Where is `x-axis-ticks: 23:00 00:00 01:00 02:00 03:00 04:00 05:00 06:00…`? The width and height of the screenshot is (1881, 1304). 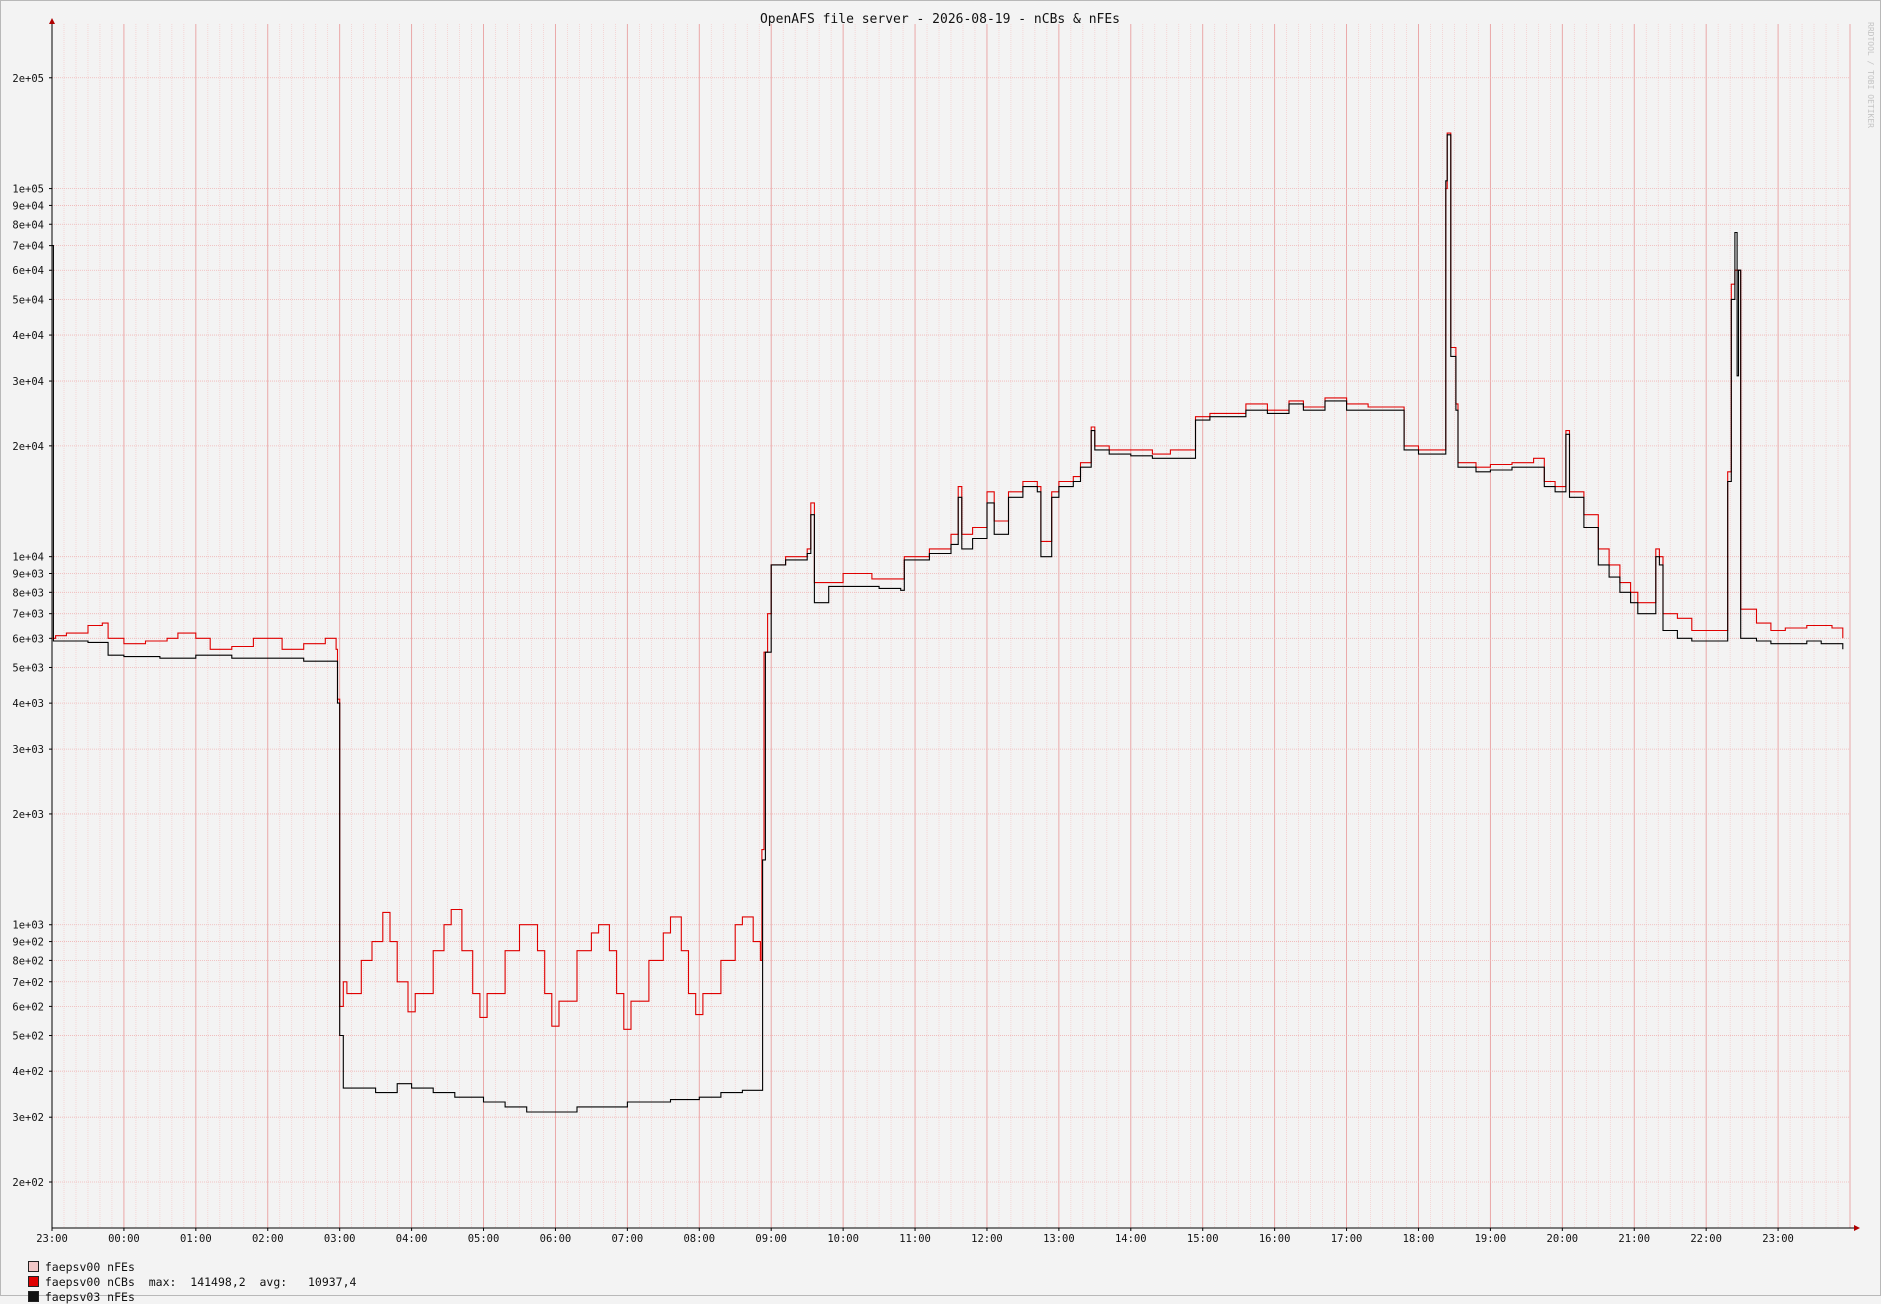 x-axis-ticks: 23:00 00:00 01:00 02:00 03:00 04:00 05:00 06:00… is located at coordinates (915, 1236).